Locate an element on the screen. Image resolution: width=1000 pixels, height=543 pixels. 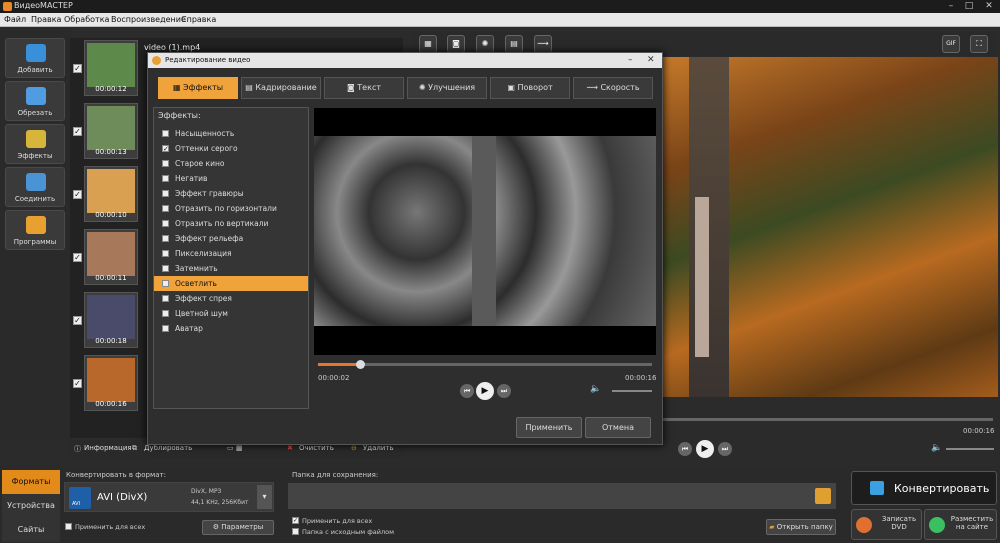
rotate-tool-icon: ▤ is located at coordinates (514, 44).